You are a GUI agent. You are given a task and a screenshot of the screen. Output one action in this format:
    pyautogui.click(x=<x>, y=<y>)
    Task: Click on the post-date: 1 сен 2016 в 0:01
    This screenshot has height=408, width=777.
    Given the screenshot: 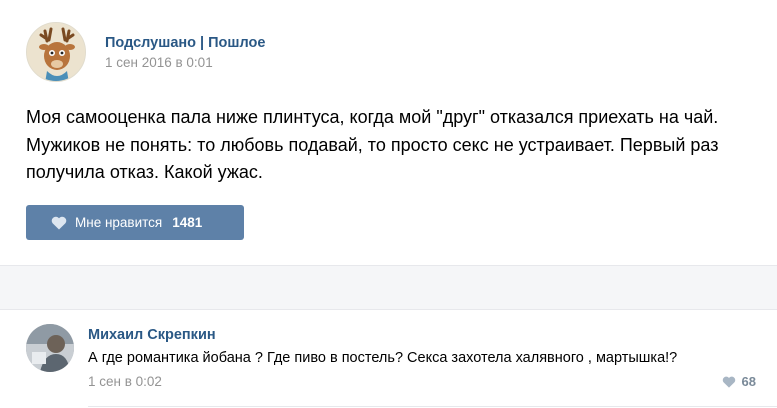 What is the action you would take?
    pyautogui.click(x=159, y=62)
    